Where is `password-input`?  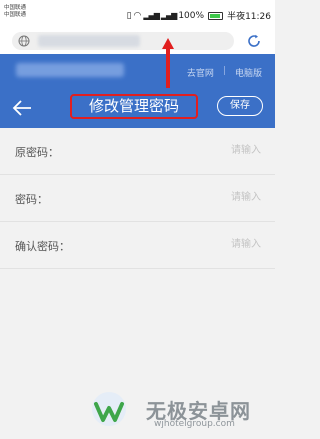
password-input is located at coordinates (186, 197).